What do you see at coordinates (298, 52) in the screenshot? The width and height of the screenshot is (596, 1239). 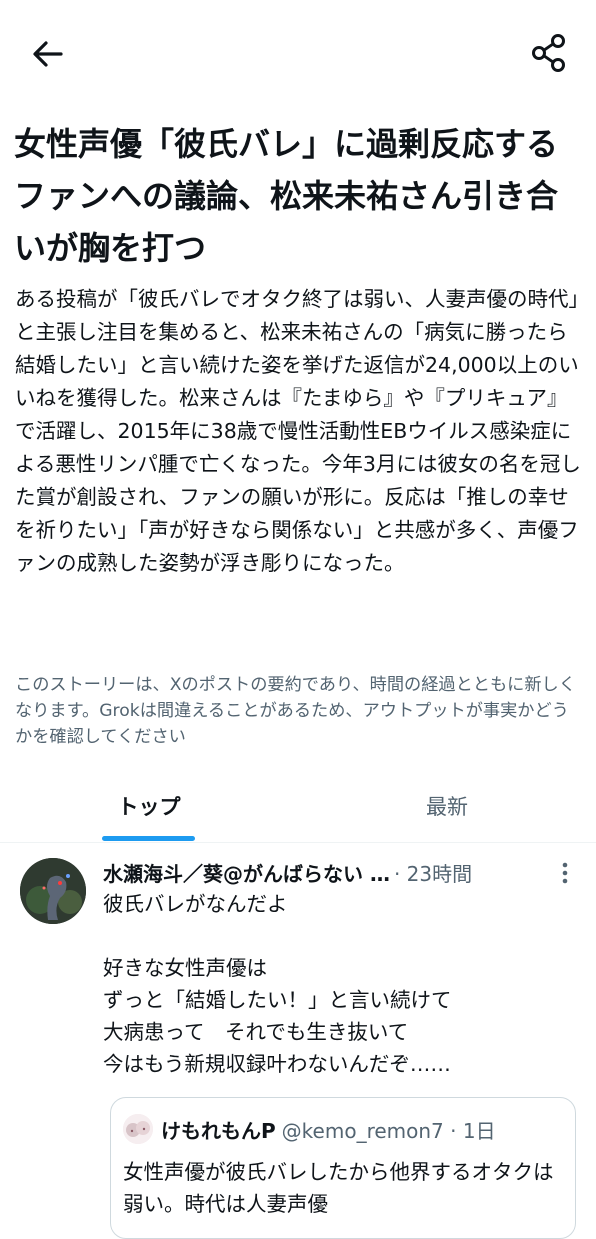 I see `top-bar` at bounding box center [298, 52].